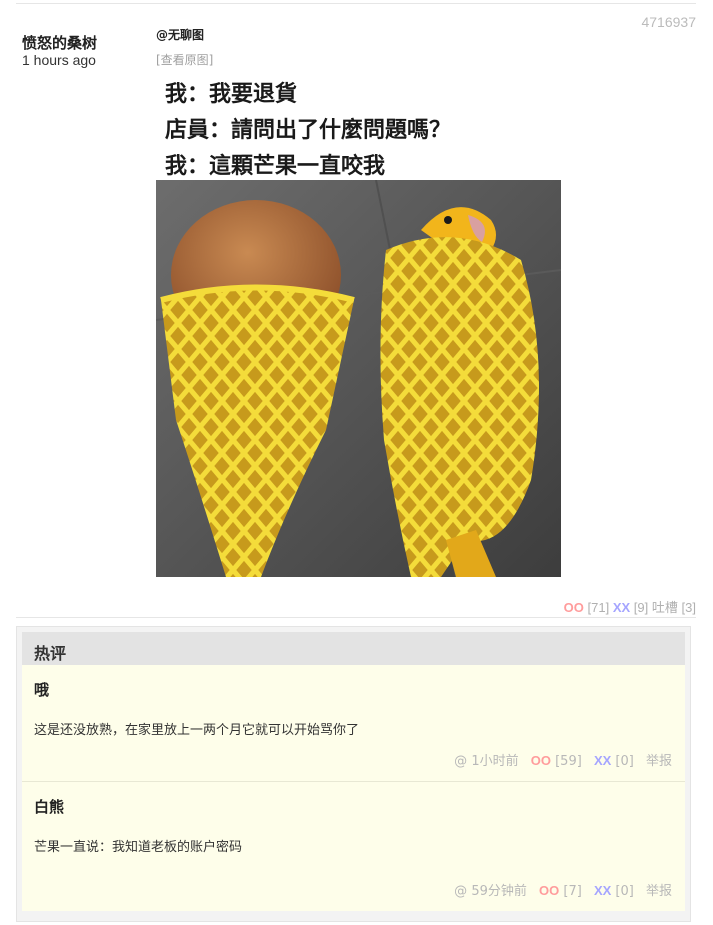 Image resolution: width=713 pixels, height=925 pixels. I want to click on post-xx-count: [9], so click(641, 607).